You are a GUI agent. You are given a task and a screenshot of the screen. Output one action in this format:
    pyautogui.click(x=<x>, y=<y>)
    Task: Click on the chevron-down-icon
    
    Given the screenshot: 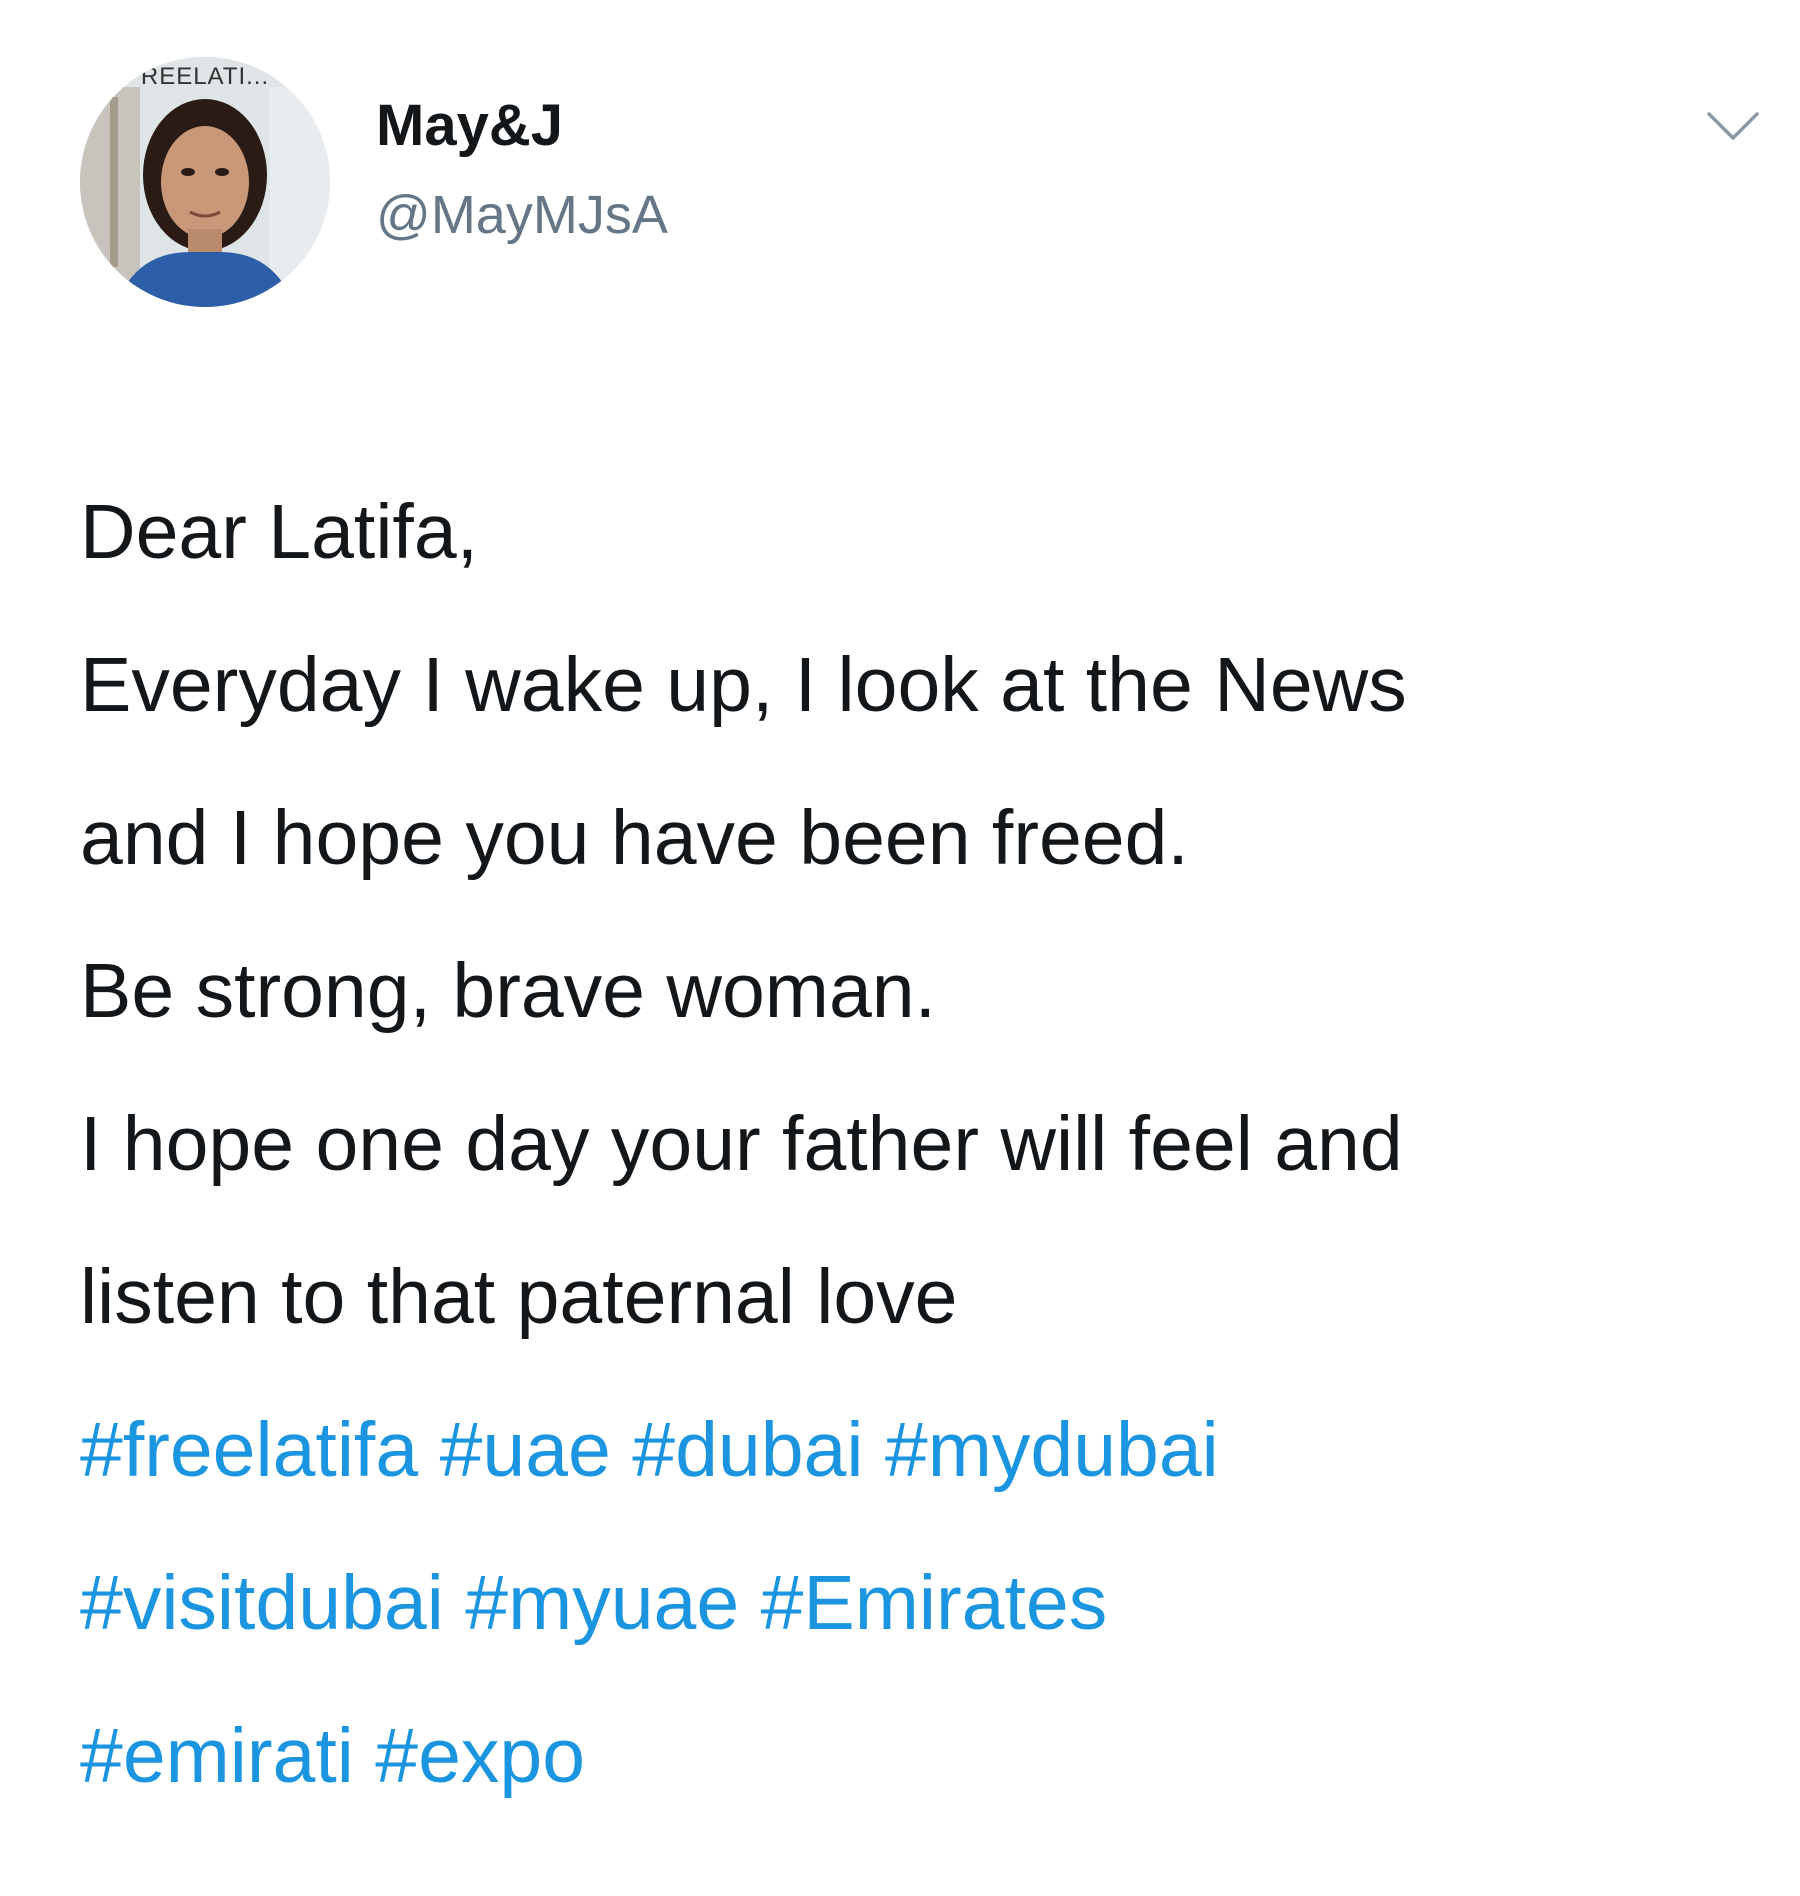 What is the action you would take?
    pyautogui.click(x=1733, y=126)
    